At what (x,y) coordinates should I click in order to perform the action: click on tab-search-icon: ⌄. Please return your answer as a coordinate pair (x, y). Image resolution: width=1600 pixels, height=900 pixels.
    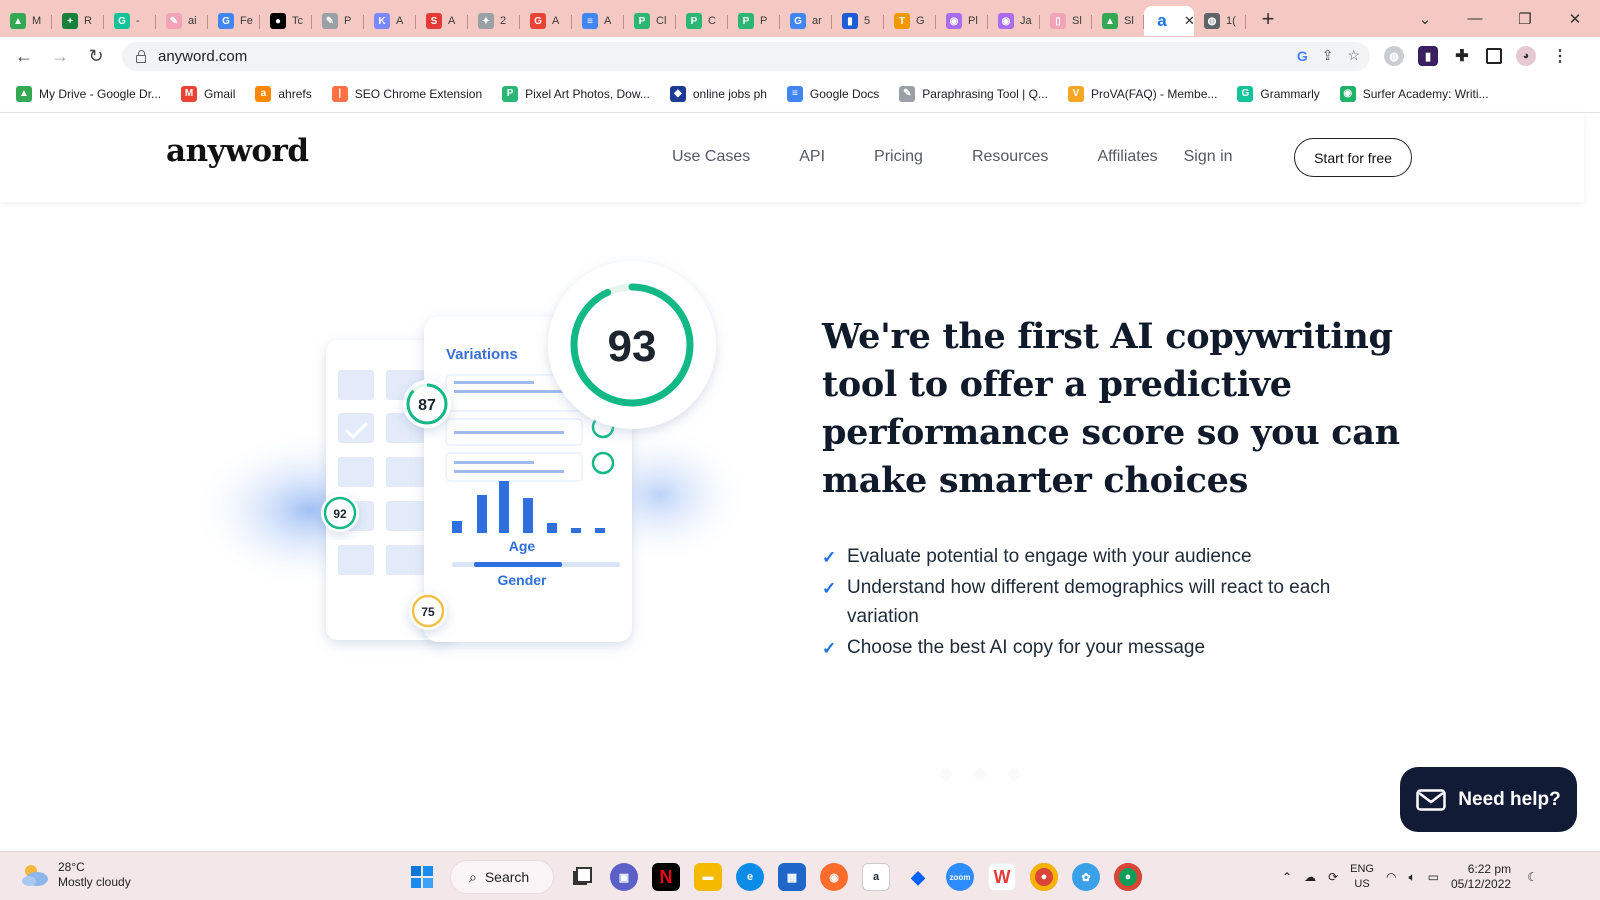
    Looking at the image, I should click on (1425, 19).